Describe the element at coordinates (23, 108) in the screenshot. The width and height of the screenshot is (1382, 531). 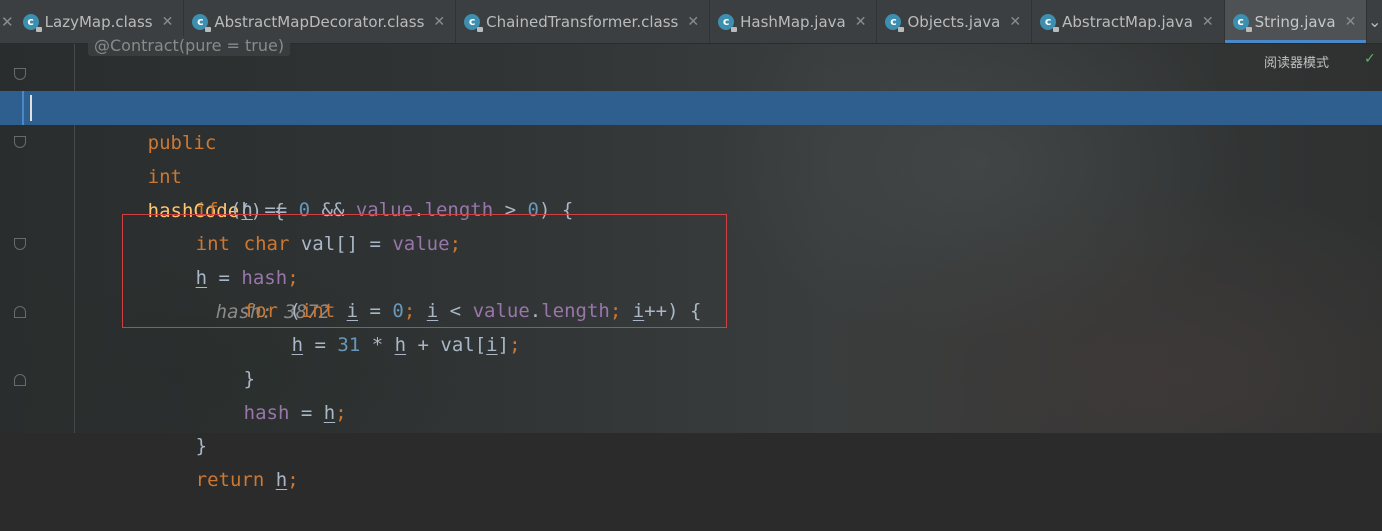
I see `line-marker` at that location.